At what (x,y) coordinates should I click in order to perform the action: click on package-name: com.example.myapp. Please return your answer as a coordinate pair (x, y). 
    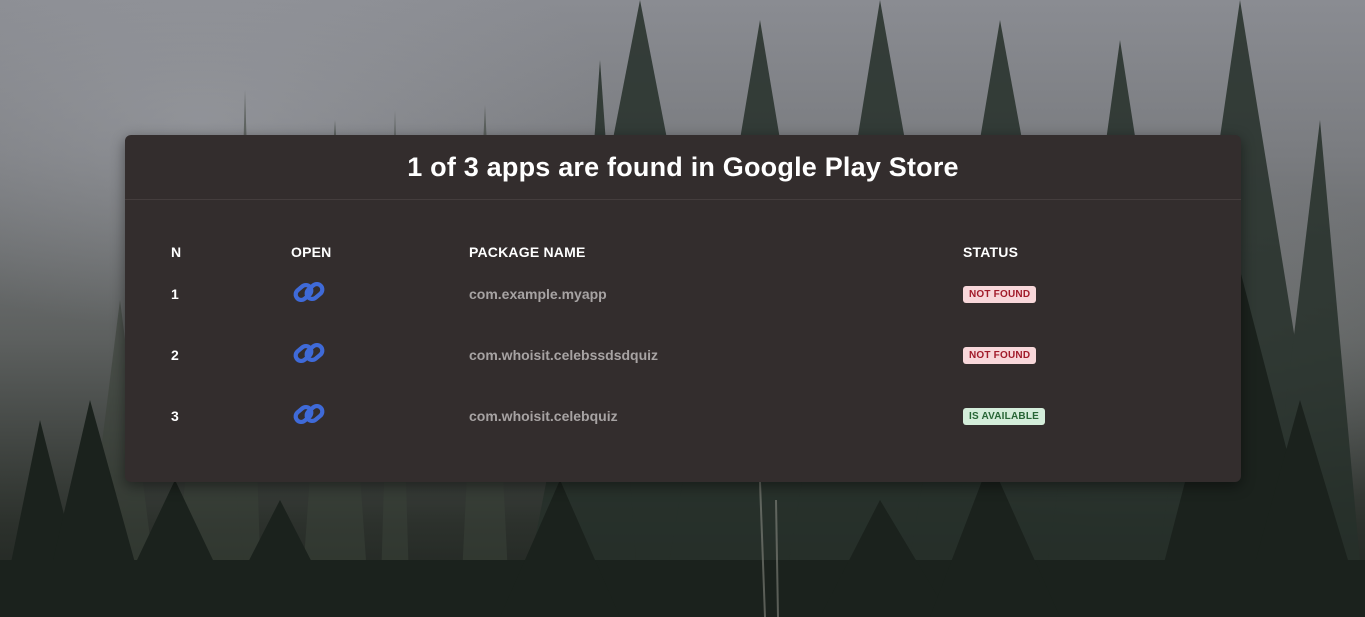
    Looking at the image, I should click on (538, 294).